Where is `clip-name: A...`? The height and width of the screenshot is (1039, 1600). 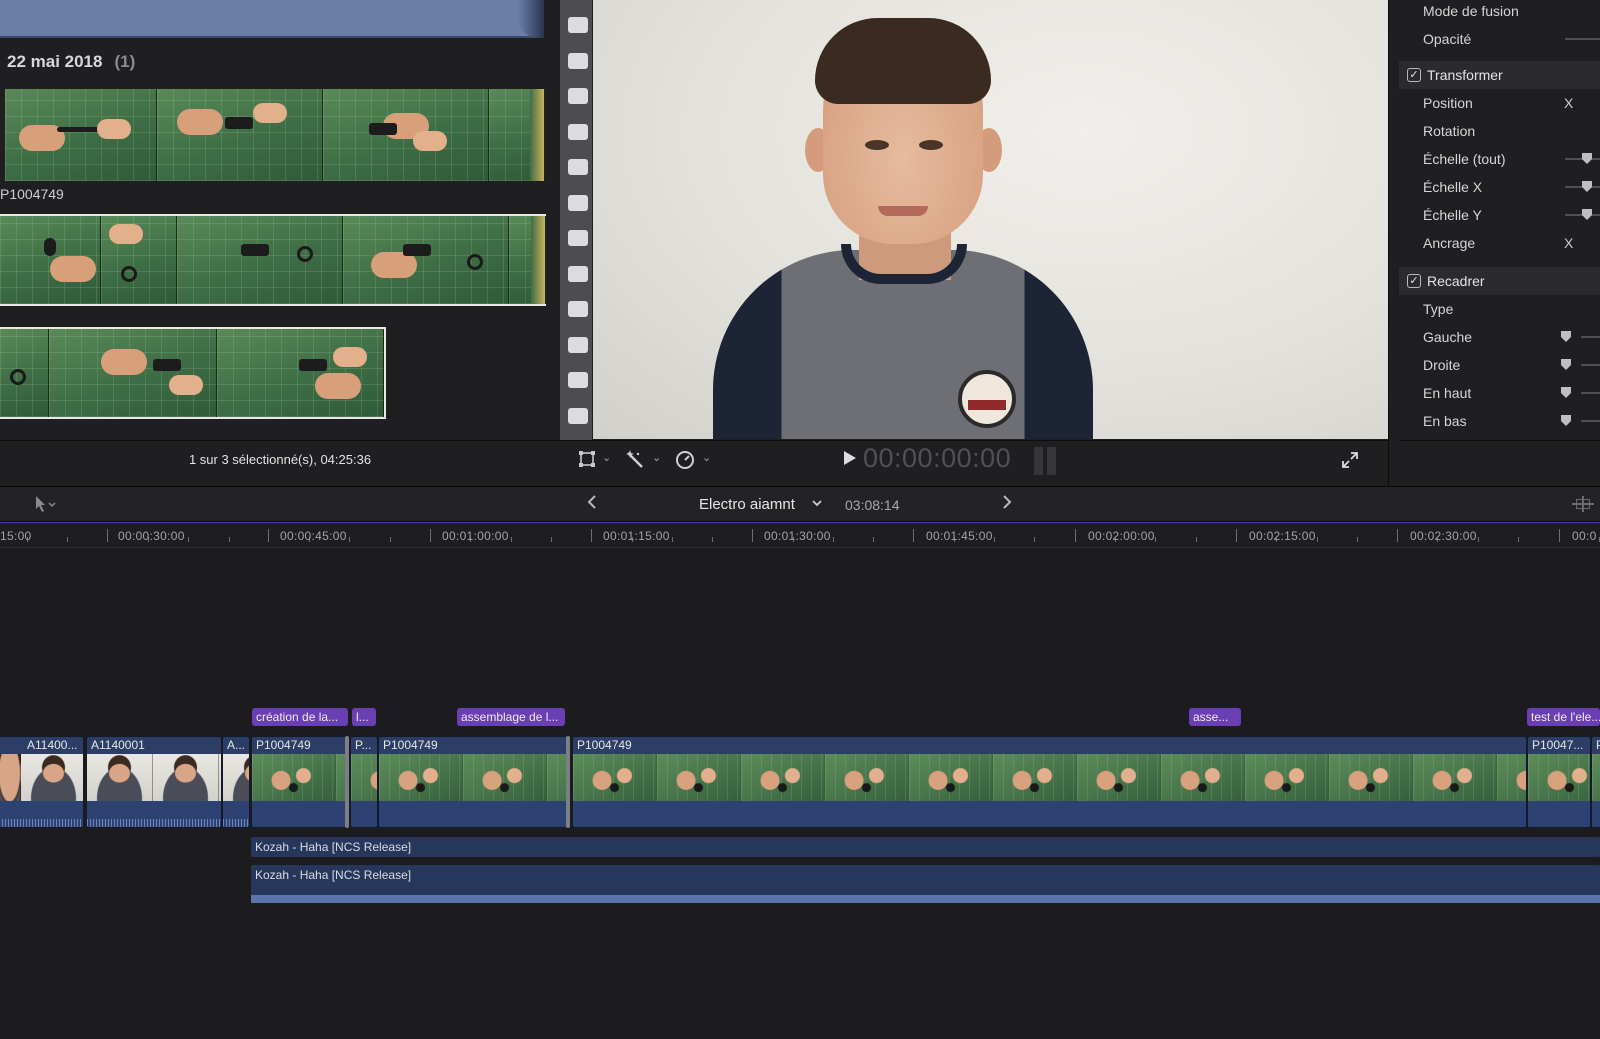
clip-name: A... is located at coordinates (236, 745).